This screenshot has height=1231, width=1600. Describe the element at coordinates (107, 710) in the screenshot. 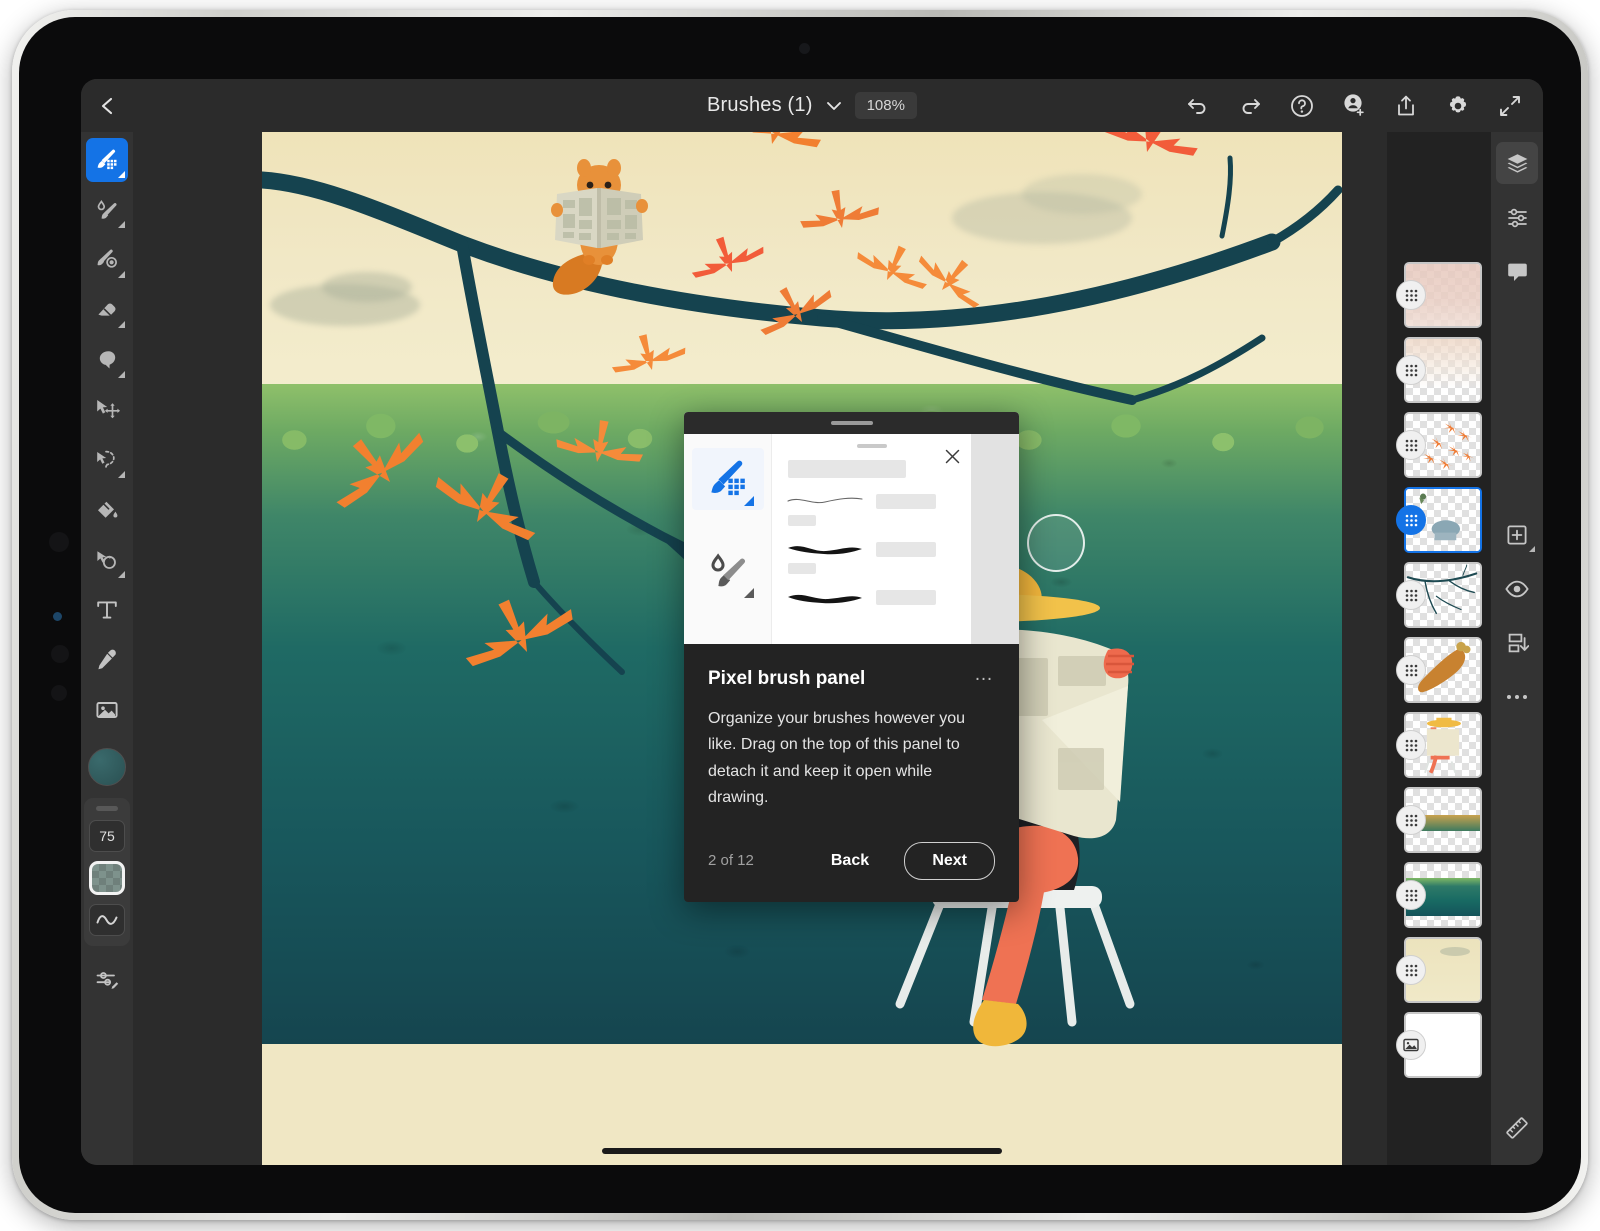

I see `tool-place-image` at that location.